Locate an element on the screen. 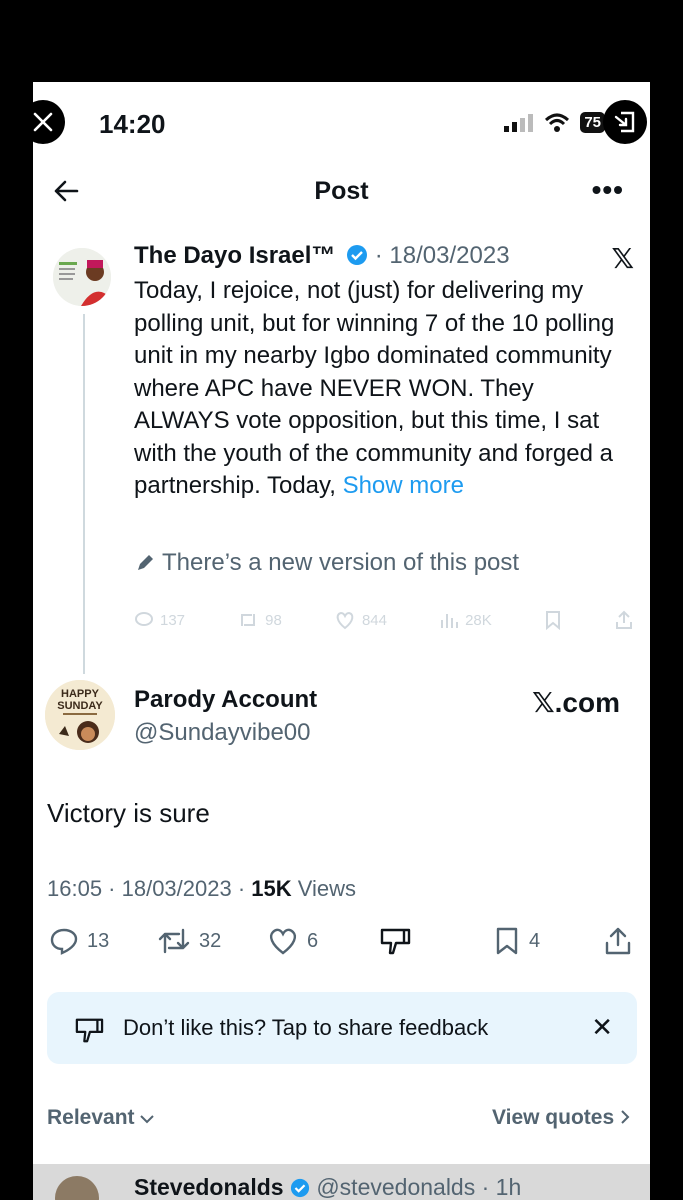 The height and width of the screenshot is (1200, 683). wifi-icon is located at coordinates (557, 122).